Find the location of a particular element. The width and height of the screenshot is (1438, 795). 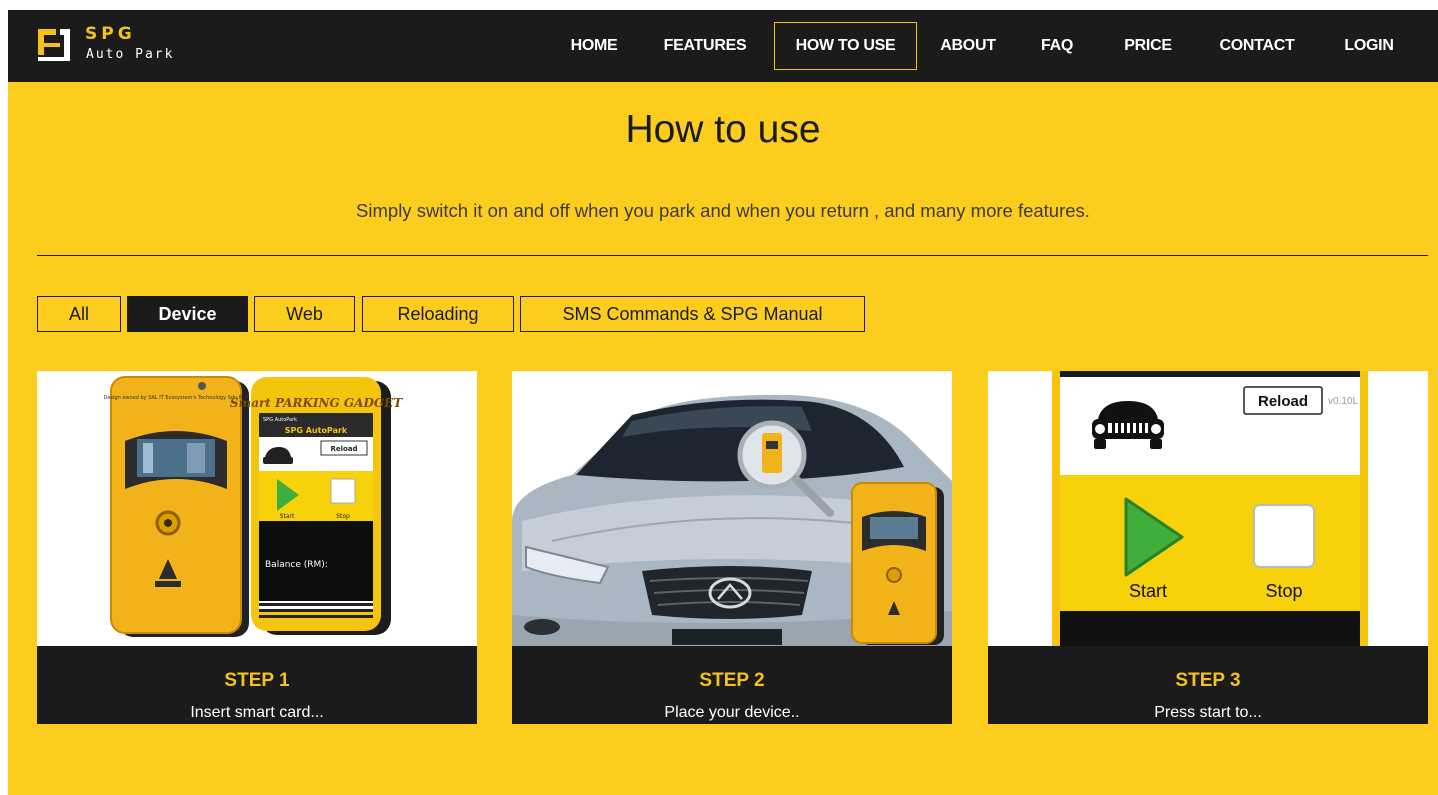

brand-name: SPG is located at coordinates (110, 34).